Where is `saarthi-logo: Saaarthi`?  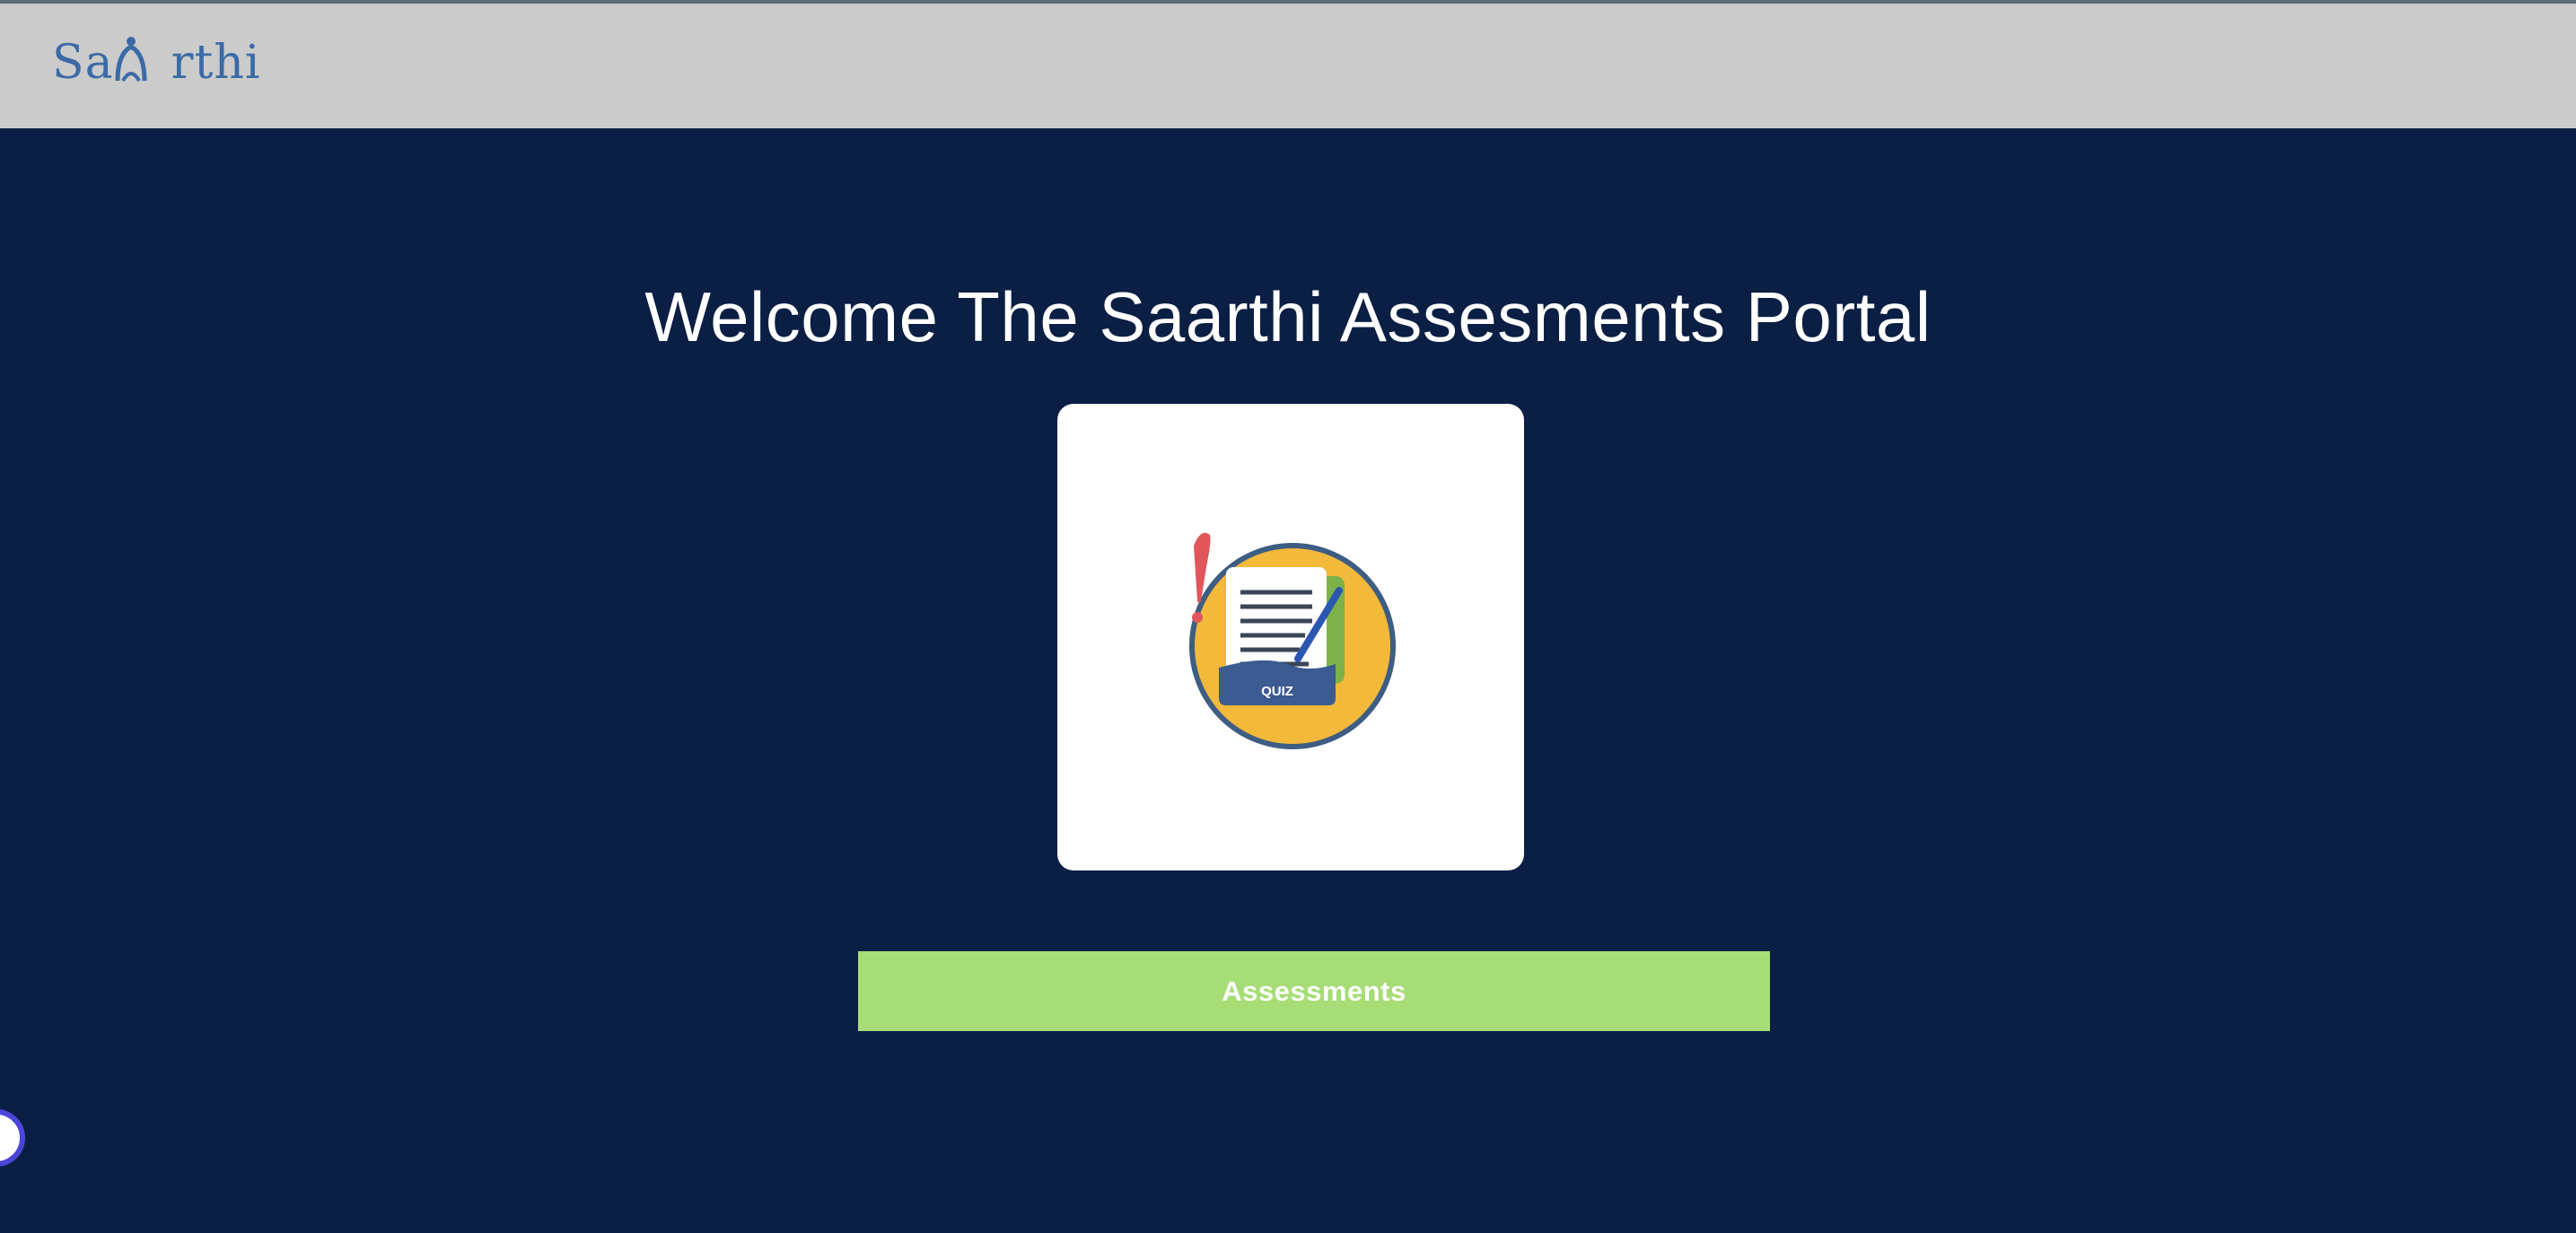 saarthi-logo: Saaarthi is located at coordinates (156, 61).